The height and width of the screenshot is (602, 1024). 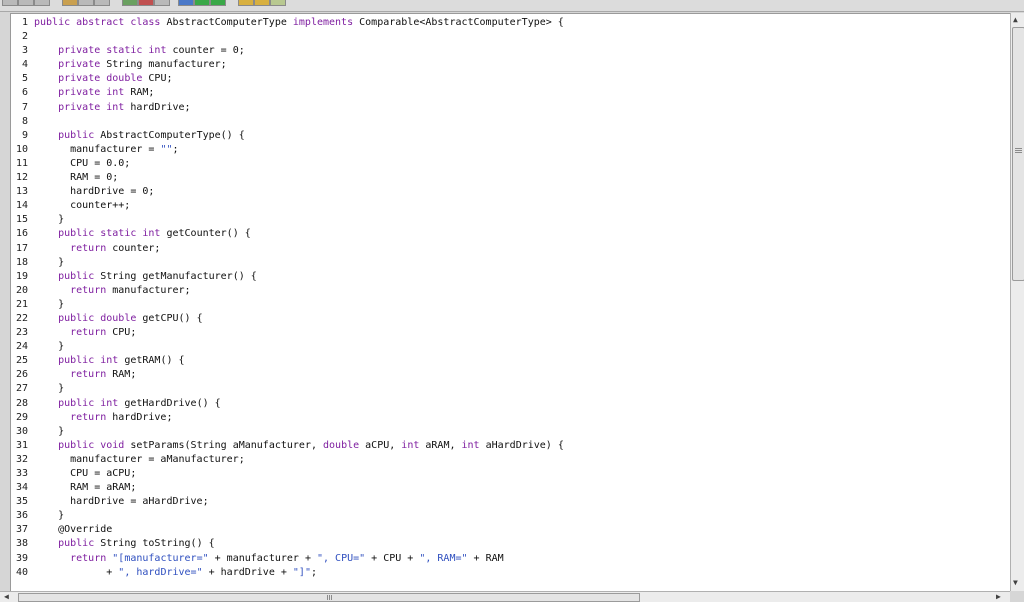 I want to click on line-number: 4, so click(x=24, y=65).